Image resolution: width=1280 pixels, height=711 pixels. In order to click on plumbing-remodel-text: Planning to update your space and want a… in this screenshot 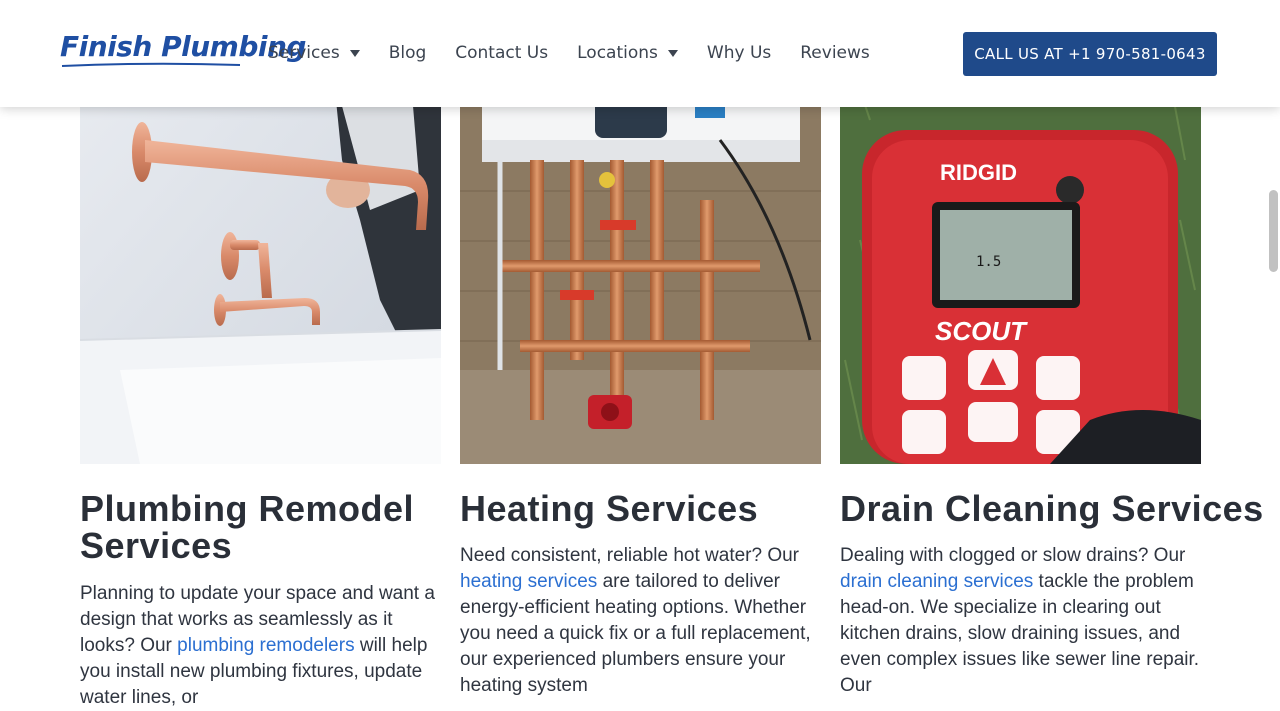, I will do `click(260, 646)`.